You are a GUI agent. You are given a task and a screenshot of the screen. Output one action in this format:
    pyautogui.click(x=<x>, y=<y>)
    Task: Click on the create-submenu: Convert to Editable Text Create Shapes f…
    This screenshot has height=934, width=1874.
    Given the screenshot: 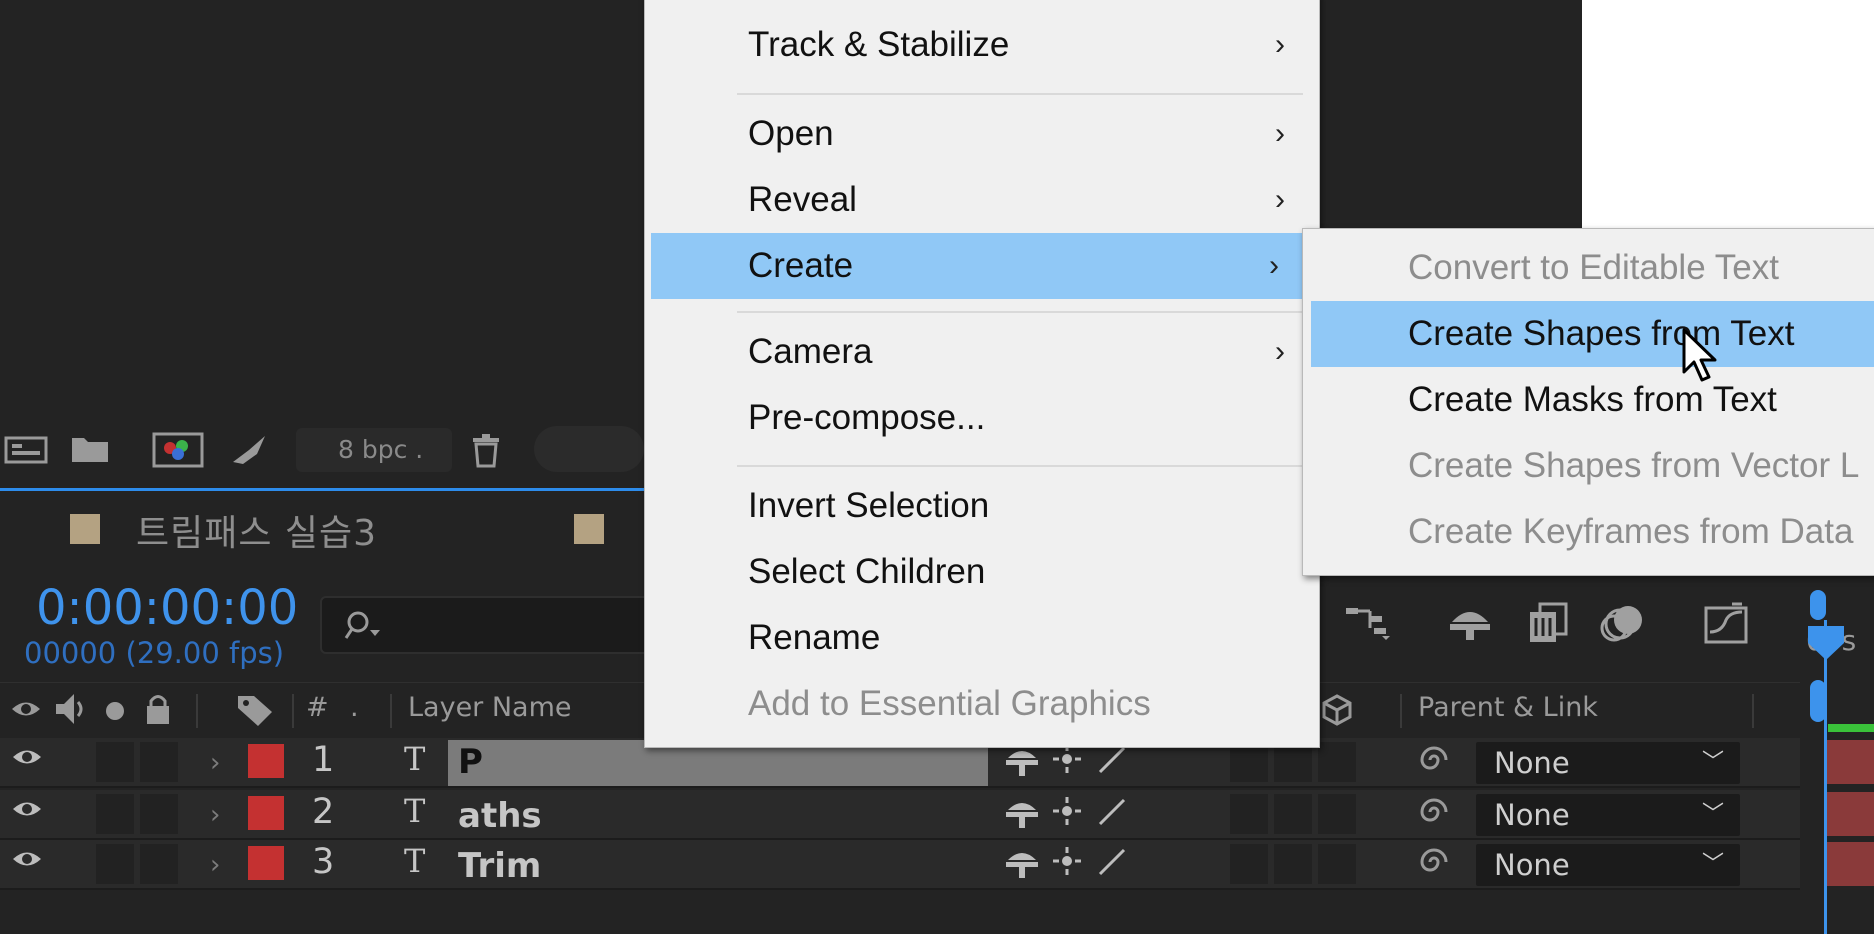 What is the action you would take?
    pyautogui.click(x=1588, y=402)
    